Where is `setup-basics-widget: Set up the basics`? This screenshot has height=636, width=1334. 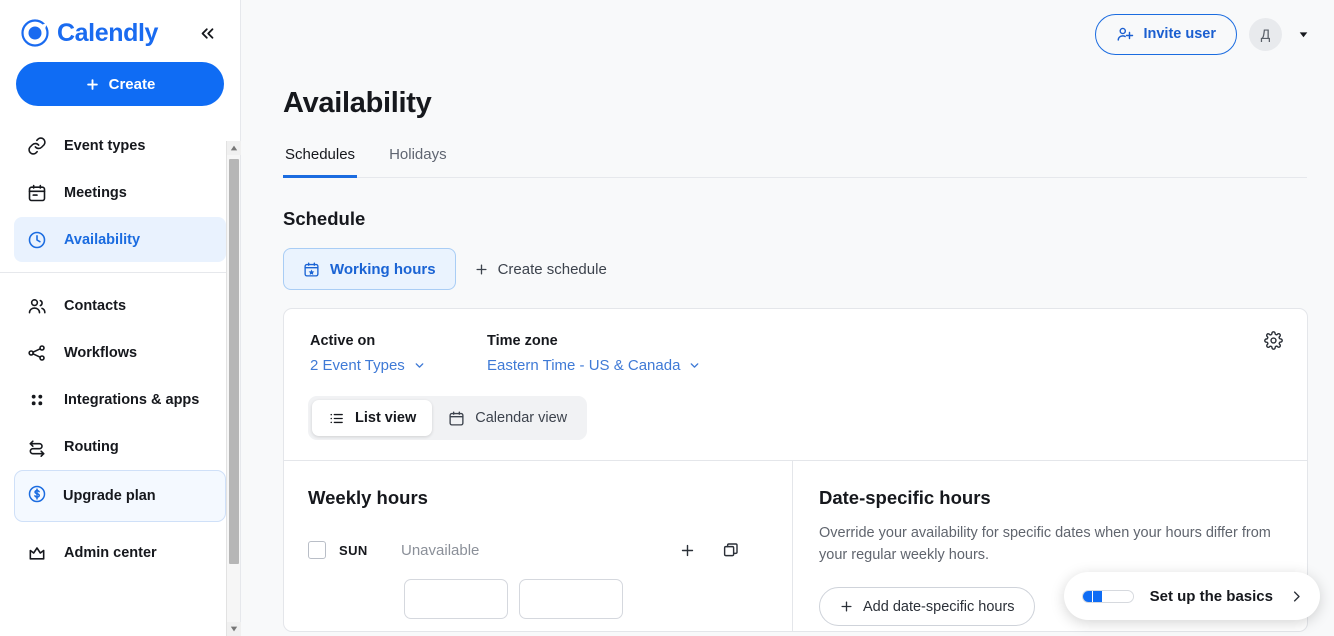 setup-basics-widget: Set up the basics is located at coordinates (1191, 596).